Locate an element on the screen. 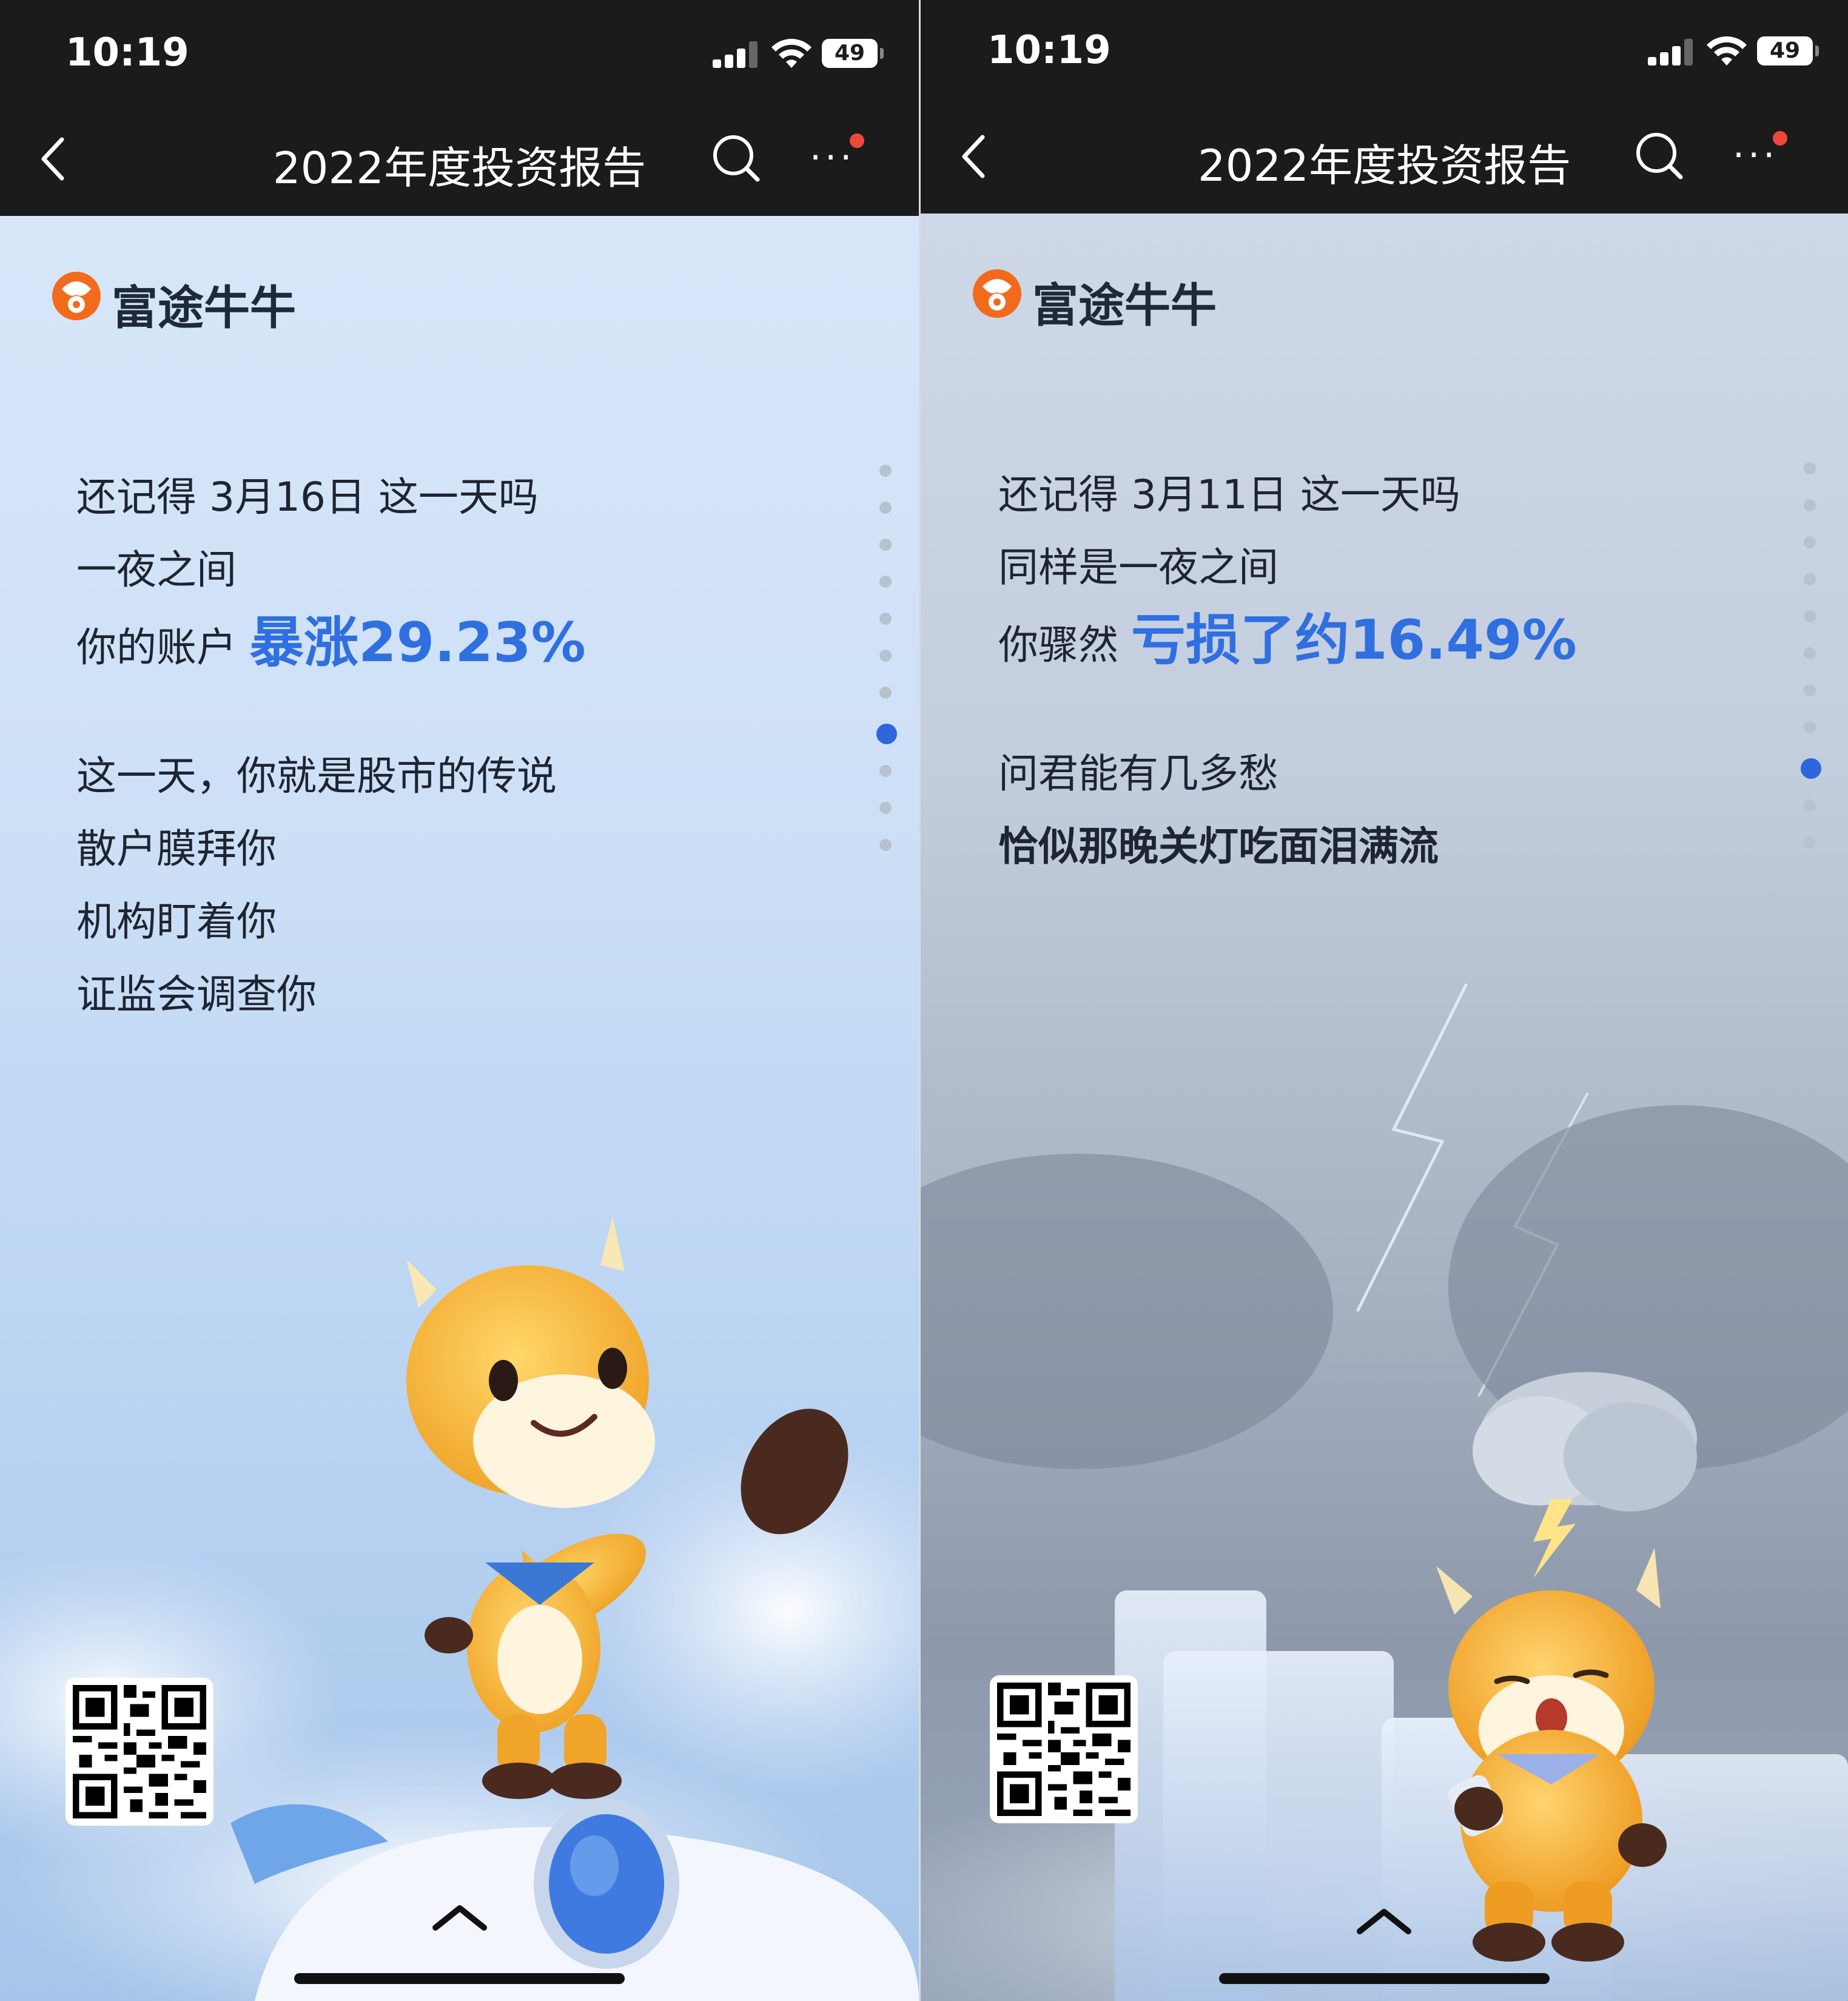 The image size is (1848, 2001). line-date: 还记得 3月16日 这一天吗 is located at coordinates (307, 497).